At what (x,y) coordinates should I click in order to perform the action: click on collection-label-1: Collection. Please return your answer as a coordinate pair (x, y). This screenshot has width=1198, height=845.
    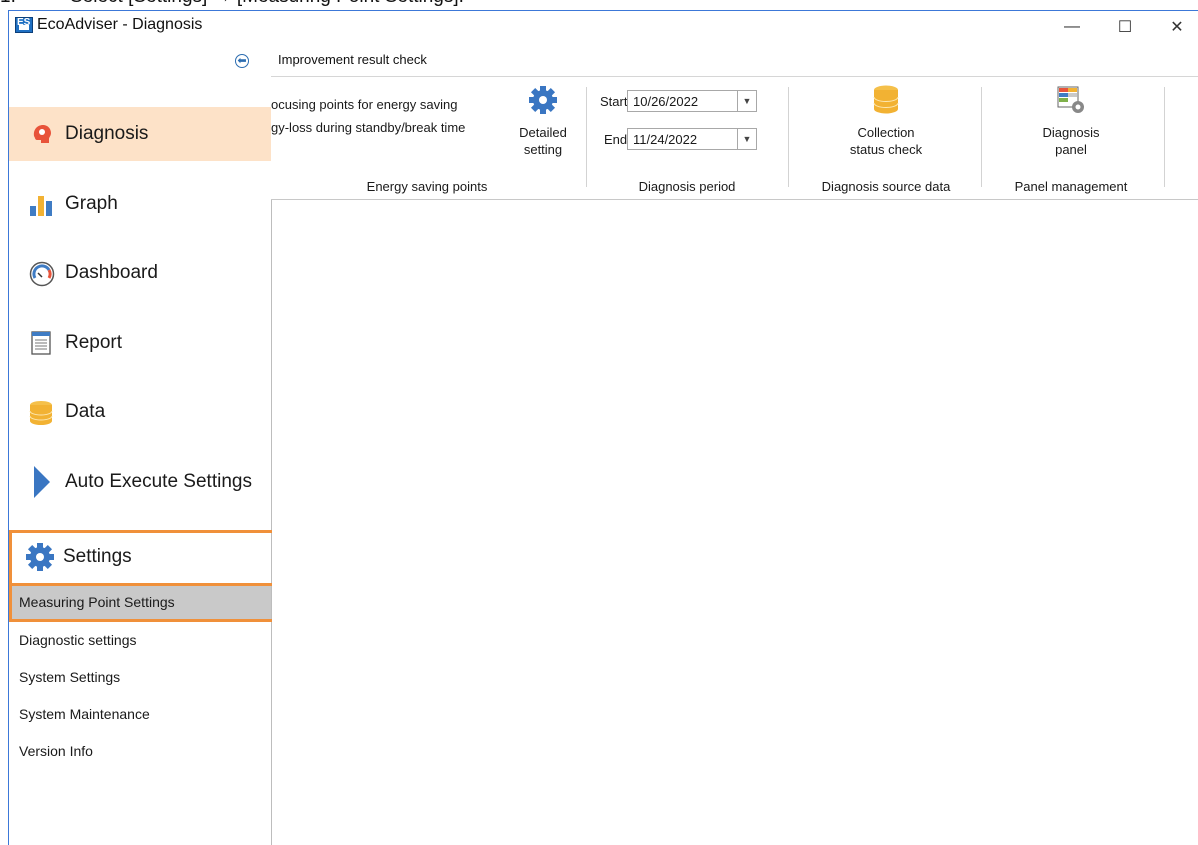
    Looking at the image, I should click on (886, 132).